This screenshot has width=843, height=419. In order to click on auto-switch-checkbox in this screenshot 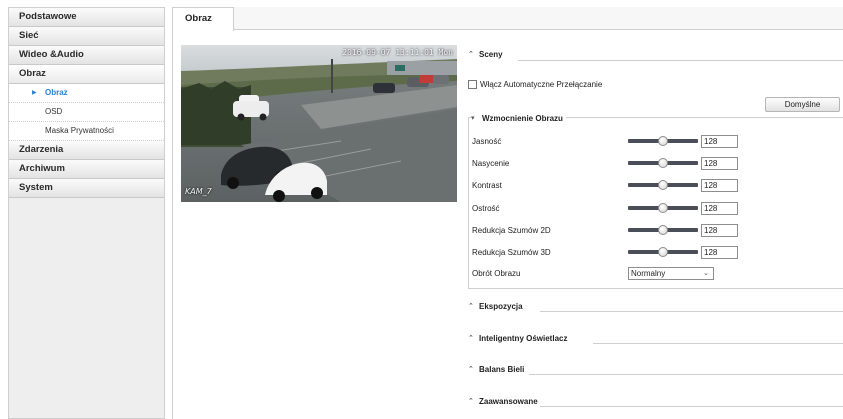, I will do `click(472, 84)`.